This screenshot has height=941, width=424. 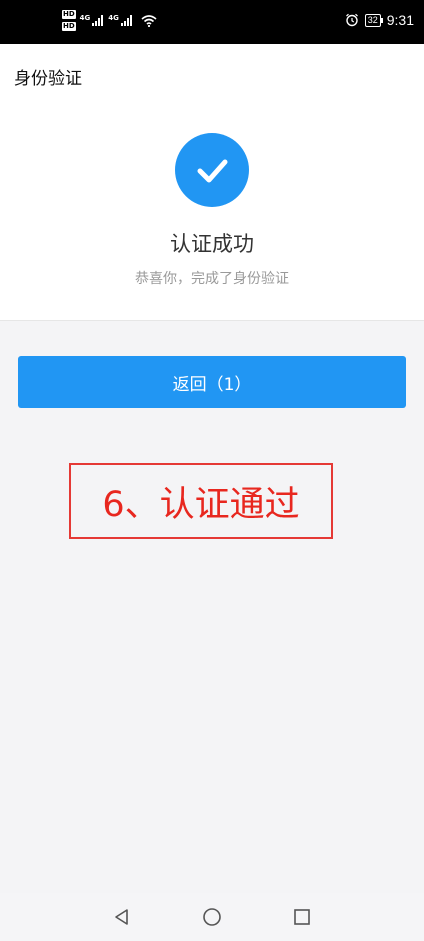 I want to click on wifi-icon, so click(x=149, y=20).